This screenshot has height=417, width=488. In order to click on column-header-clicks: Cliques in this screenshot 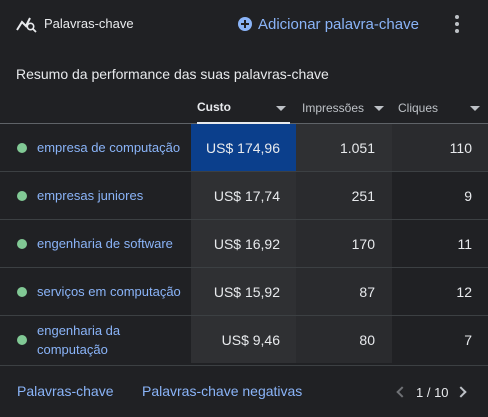, I will do `click(441, 108)`.